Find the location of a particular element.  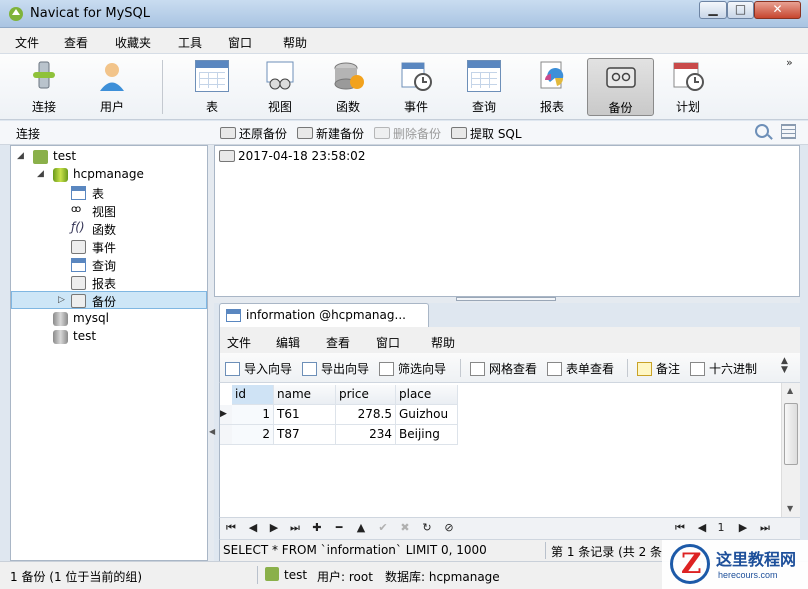

scrollbar-thumb is located at coordinates (791, 434).